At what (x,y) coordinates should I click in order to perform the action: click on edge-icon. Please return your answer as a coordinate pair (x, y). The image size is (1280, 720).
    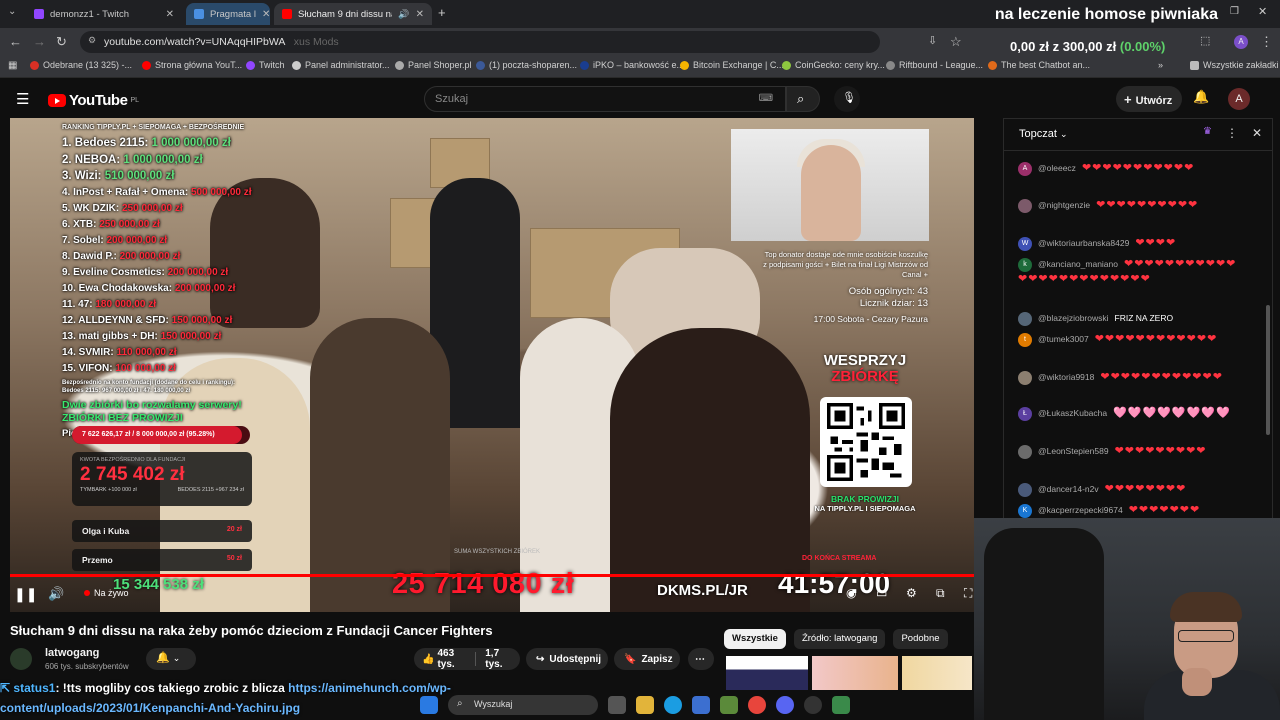
    Looking at the image, I should click on (673, 705).